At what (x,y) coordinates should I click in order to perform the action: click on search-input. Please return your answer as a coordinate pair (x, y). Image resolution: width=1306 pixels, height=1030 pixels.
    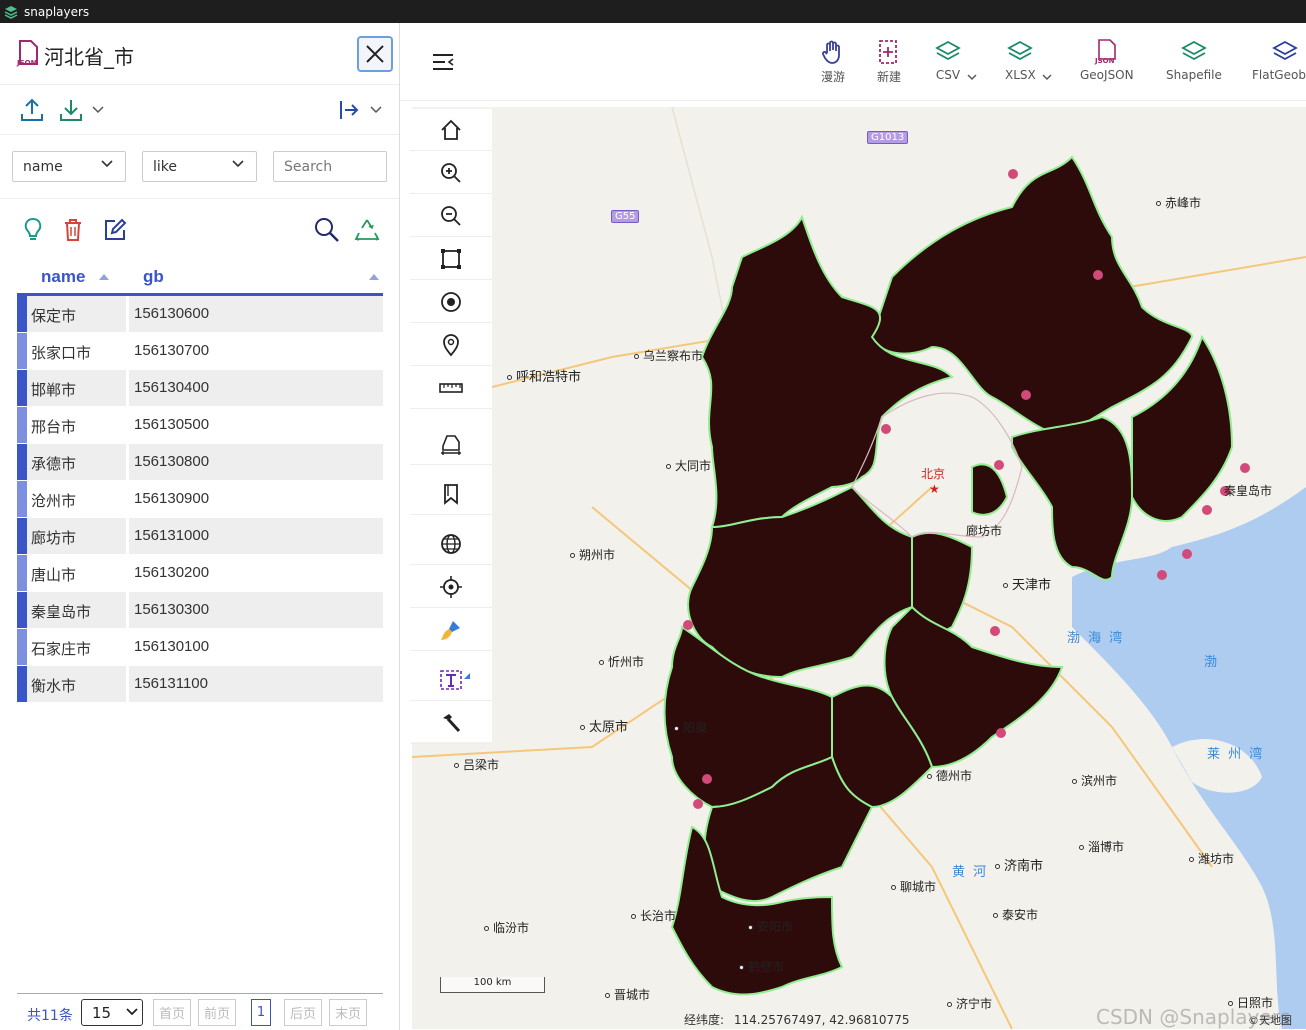
    Looking at the image, I should click on (330, 166).